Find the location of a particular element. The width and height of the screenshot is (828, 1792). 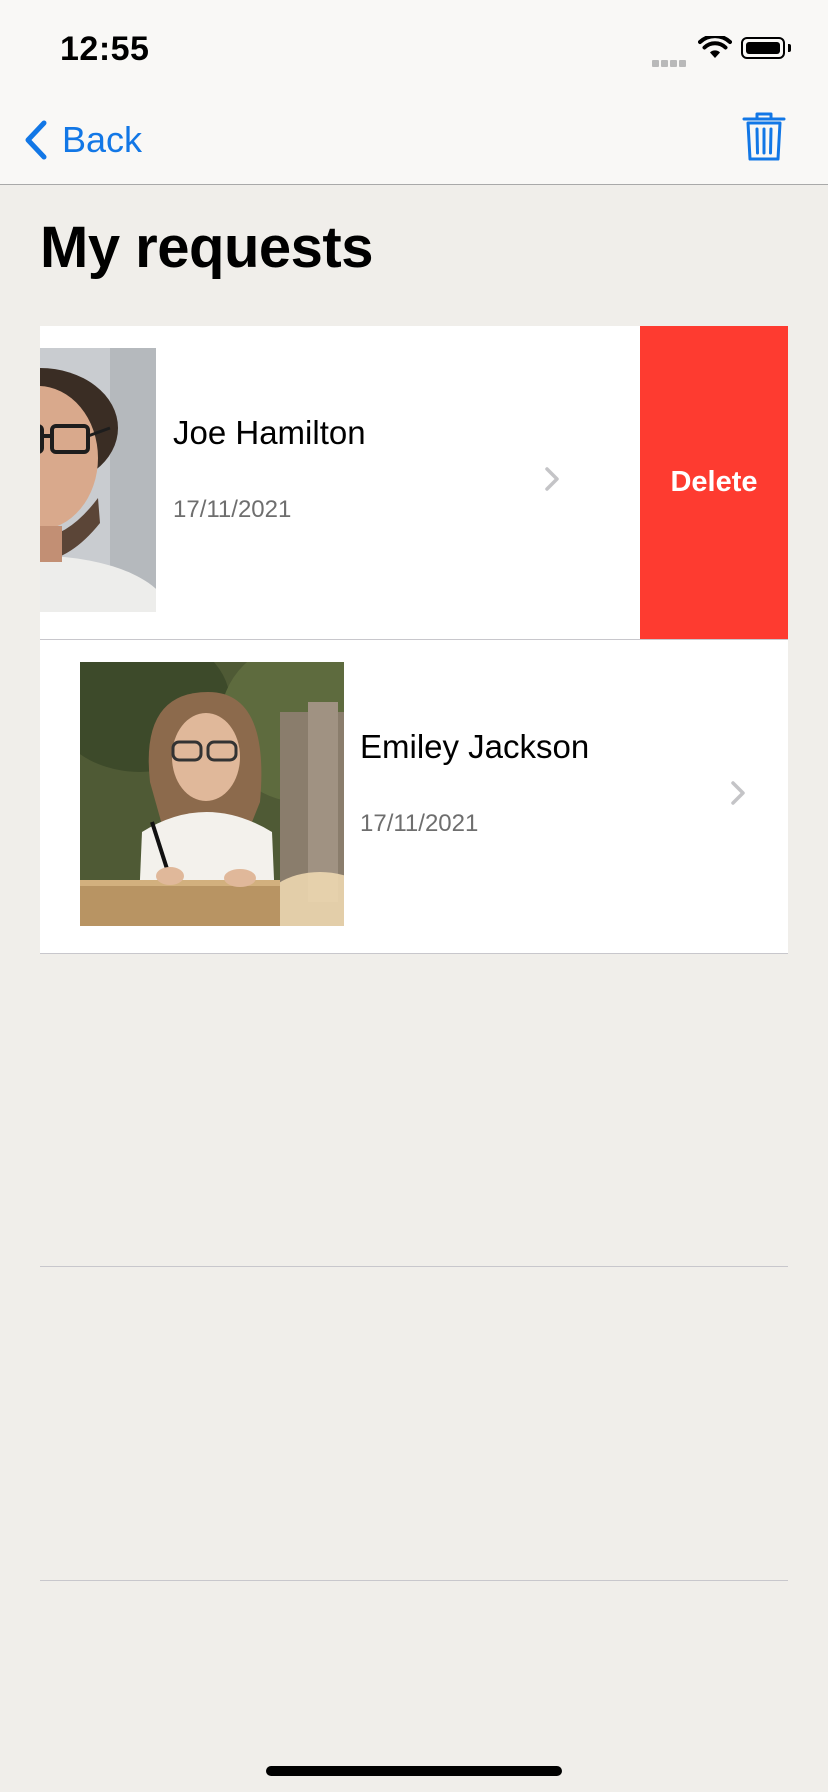

battery-cap is located at coordinates (789, 48).